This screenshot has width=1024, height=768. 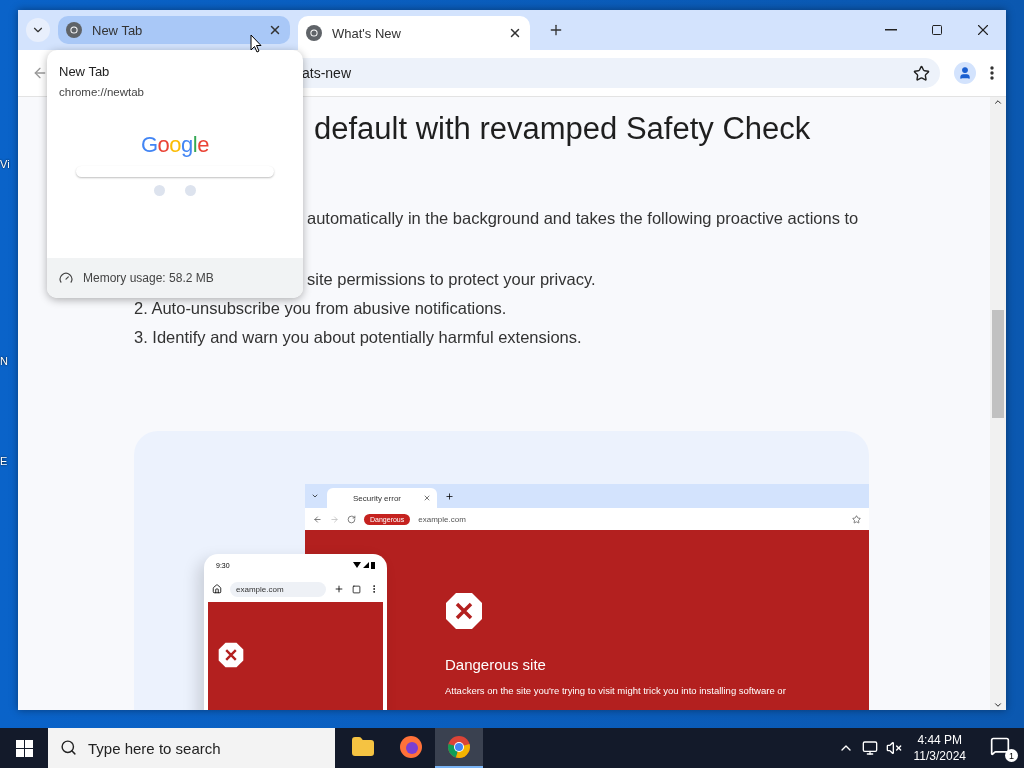 I want to click on thumbnail-logo: Google, so click(x=175, y=145).